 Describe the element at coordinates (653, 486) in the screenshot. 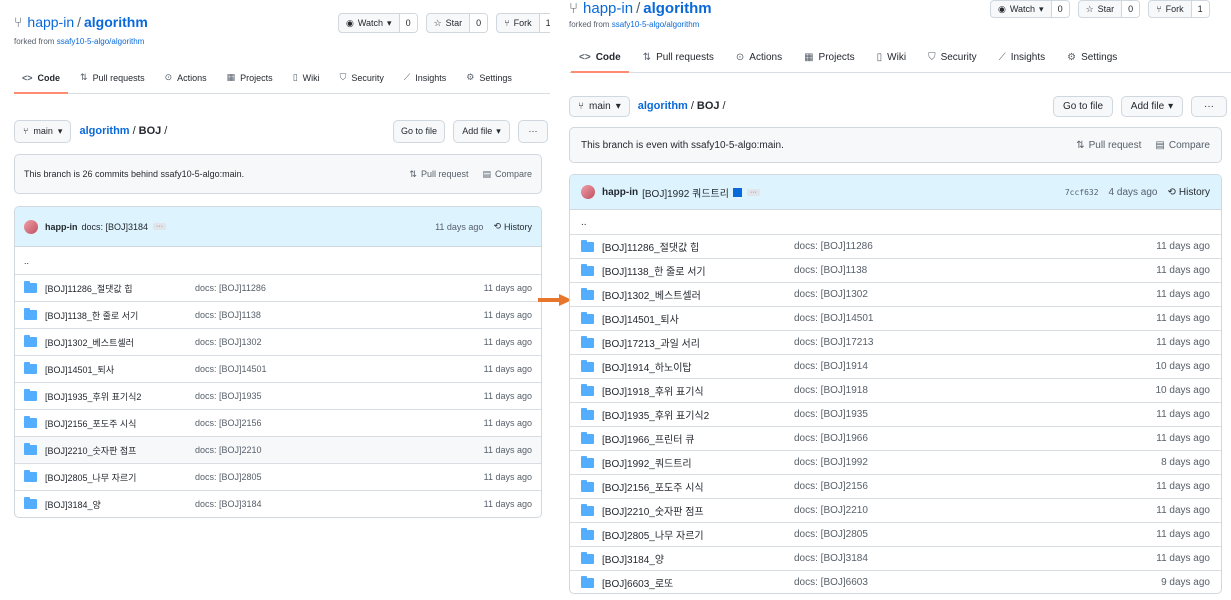

I see `file-name-link: [BOJ]2156_포도주 시식` at that location.